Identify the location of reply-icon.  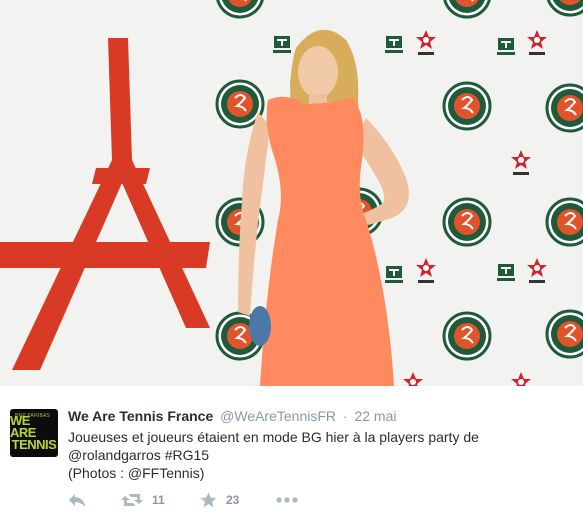
(77, 500).